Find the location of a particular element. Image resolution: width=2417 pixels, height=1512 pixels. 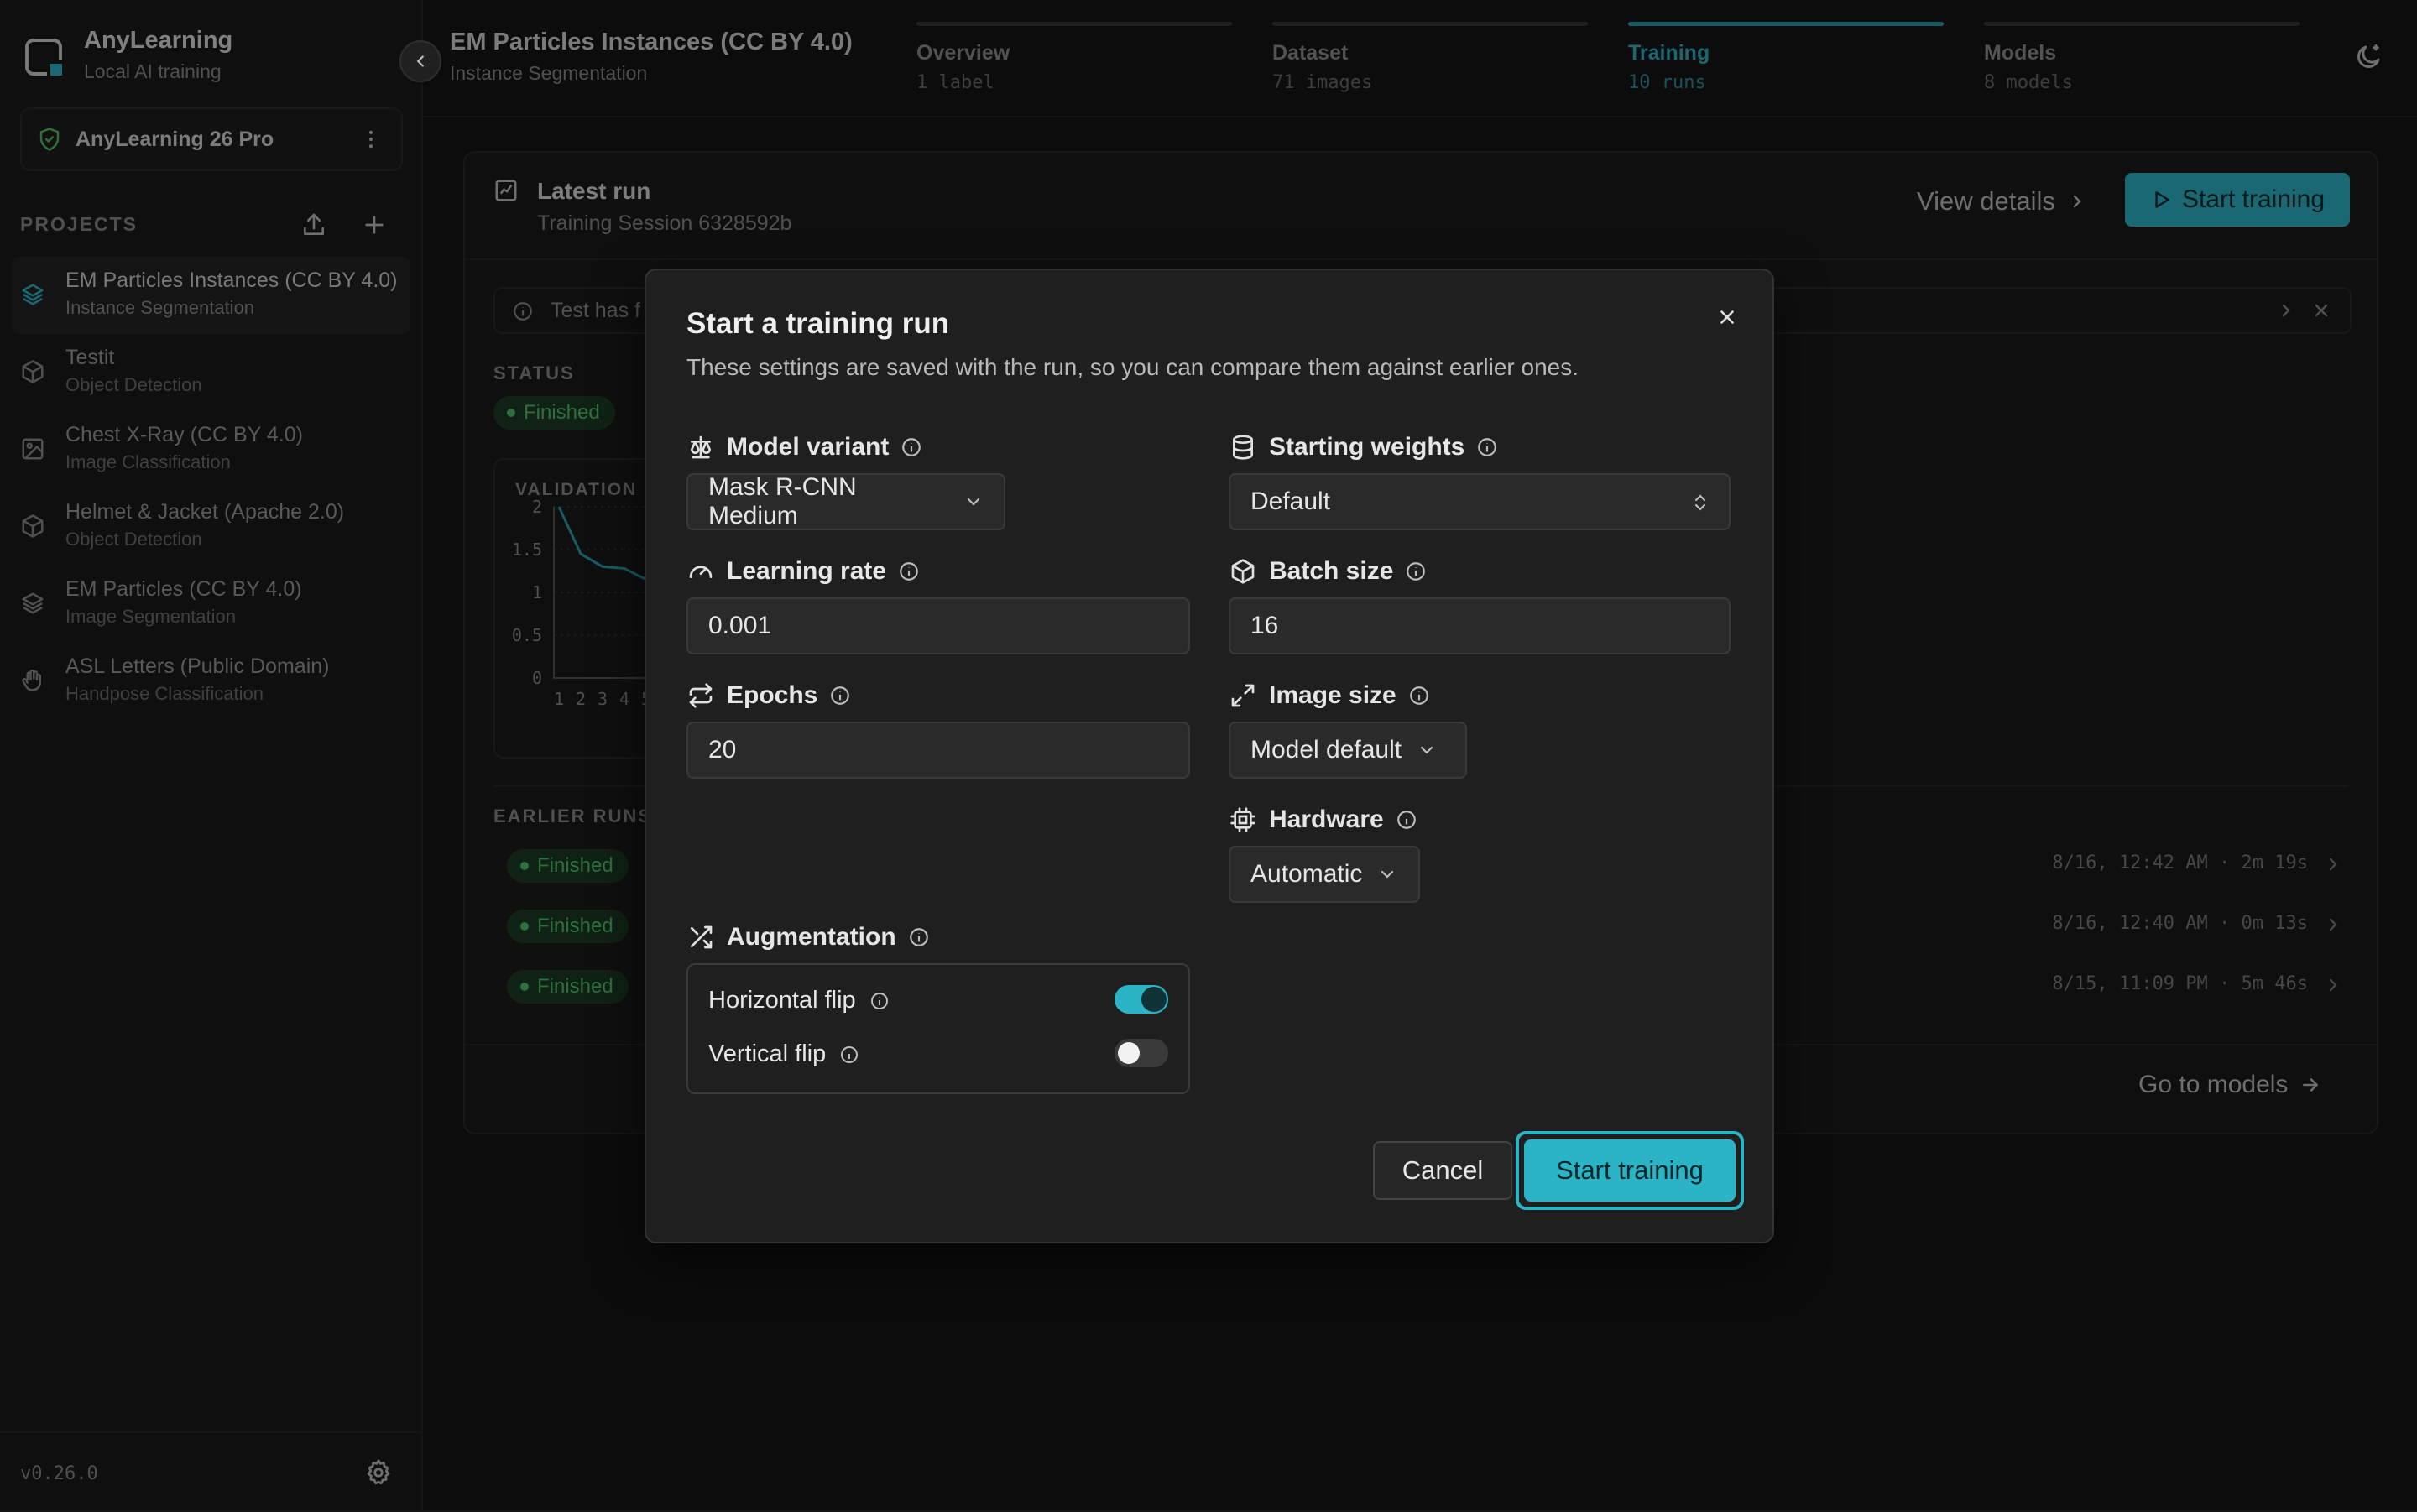

vertical-flip-toggle is located at coordinates (1141, 1053).